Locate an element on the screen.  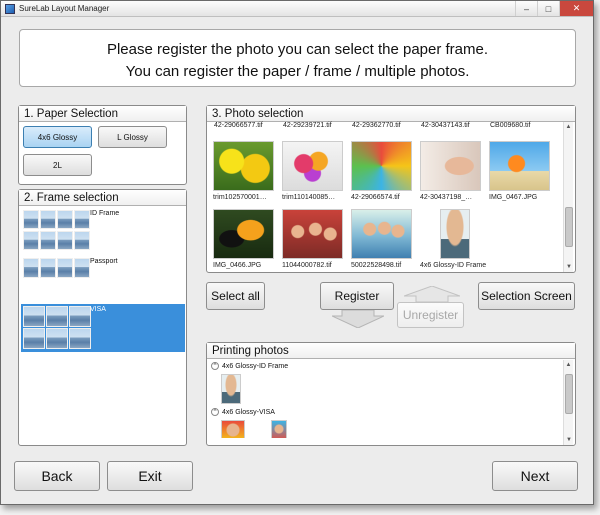
frame-label-id: ID Frame is located at coordinates (105, 213).